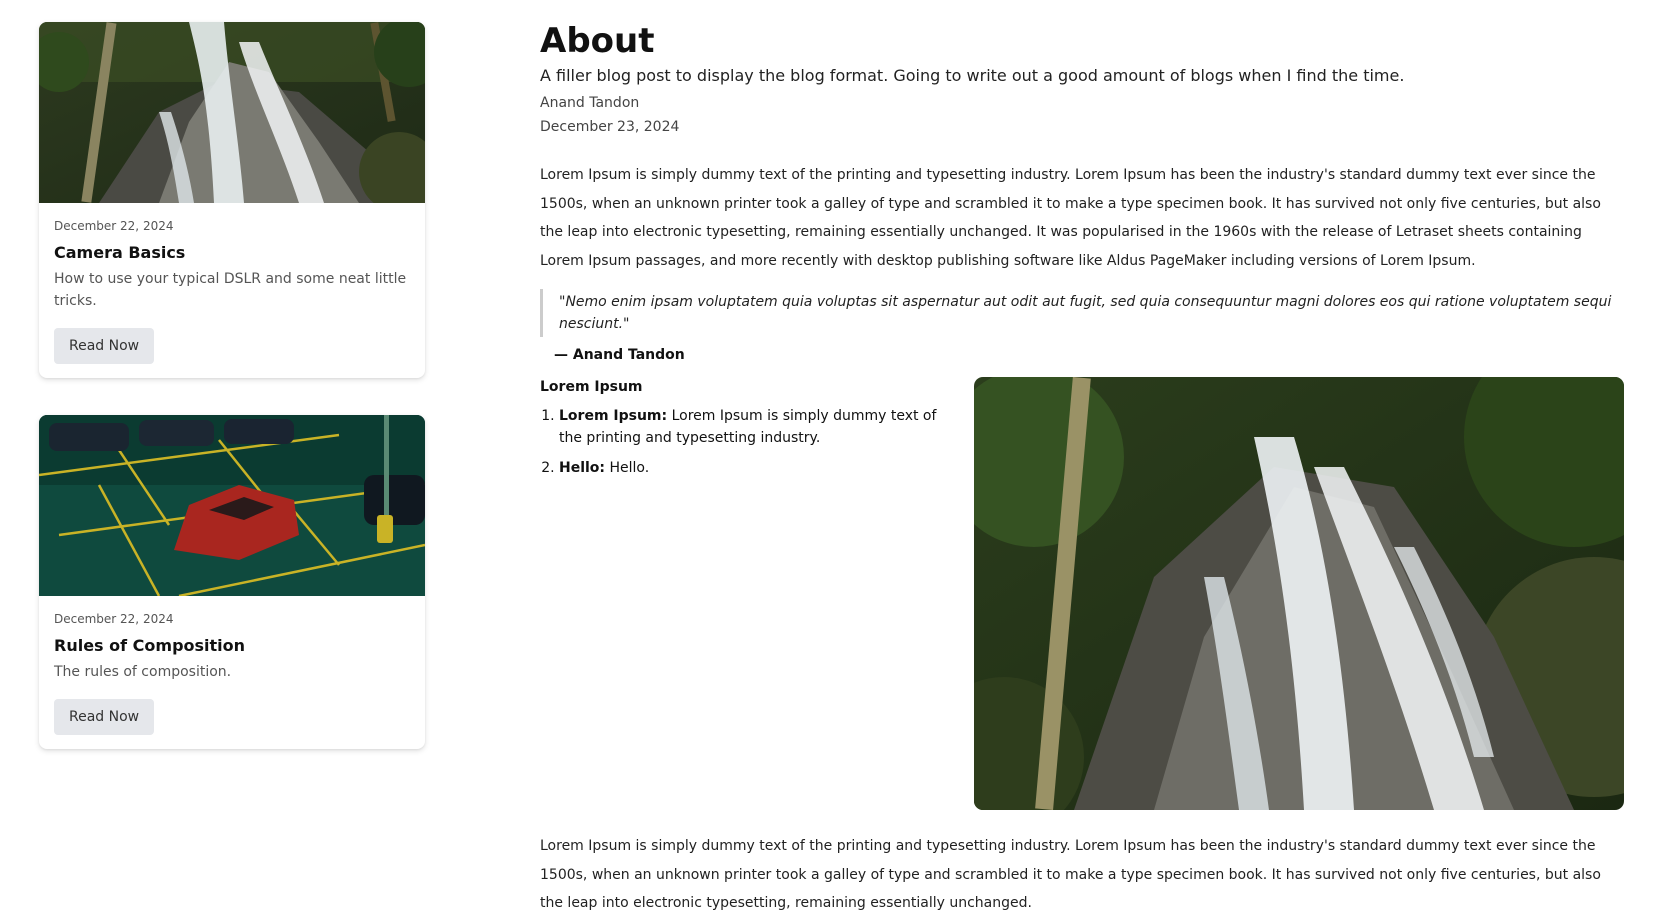 The width and height of the screenshot is (1660, 918). Describe the element at coordinates (232, 252) in the screenshot. I see `card-title: Camera Basics` at that location.